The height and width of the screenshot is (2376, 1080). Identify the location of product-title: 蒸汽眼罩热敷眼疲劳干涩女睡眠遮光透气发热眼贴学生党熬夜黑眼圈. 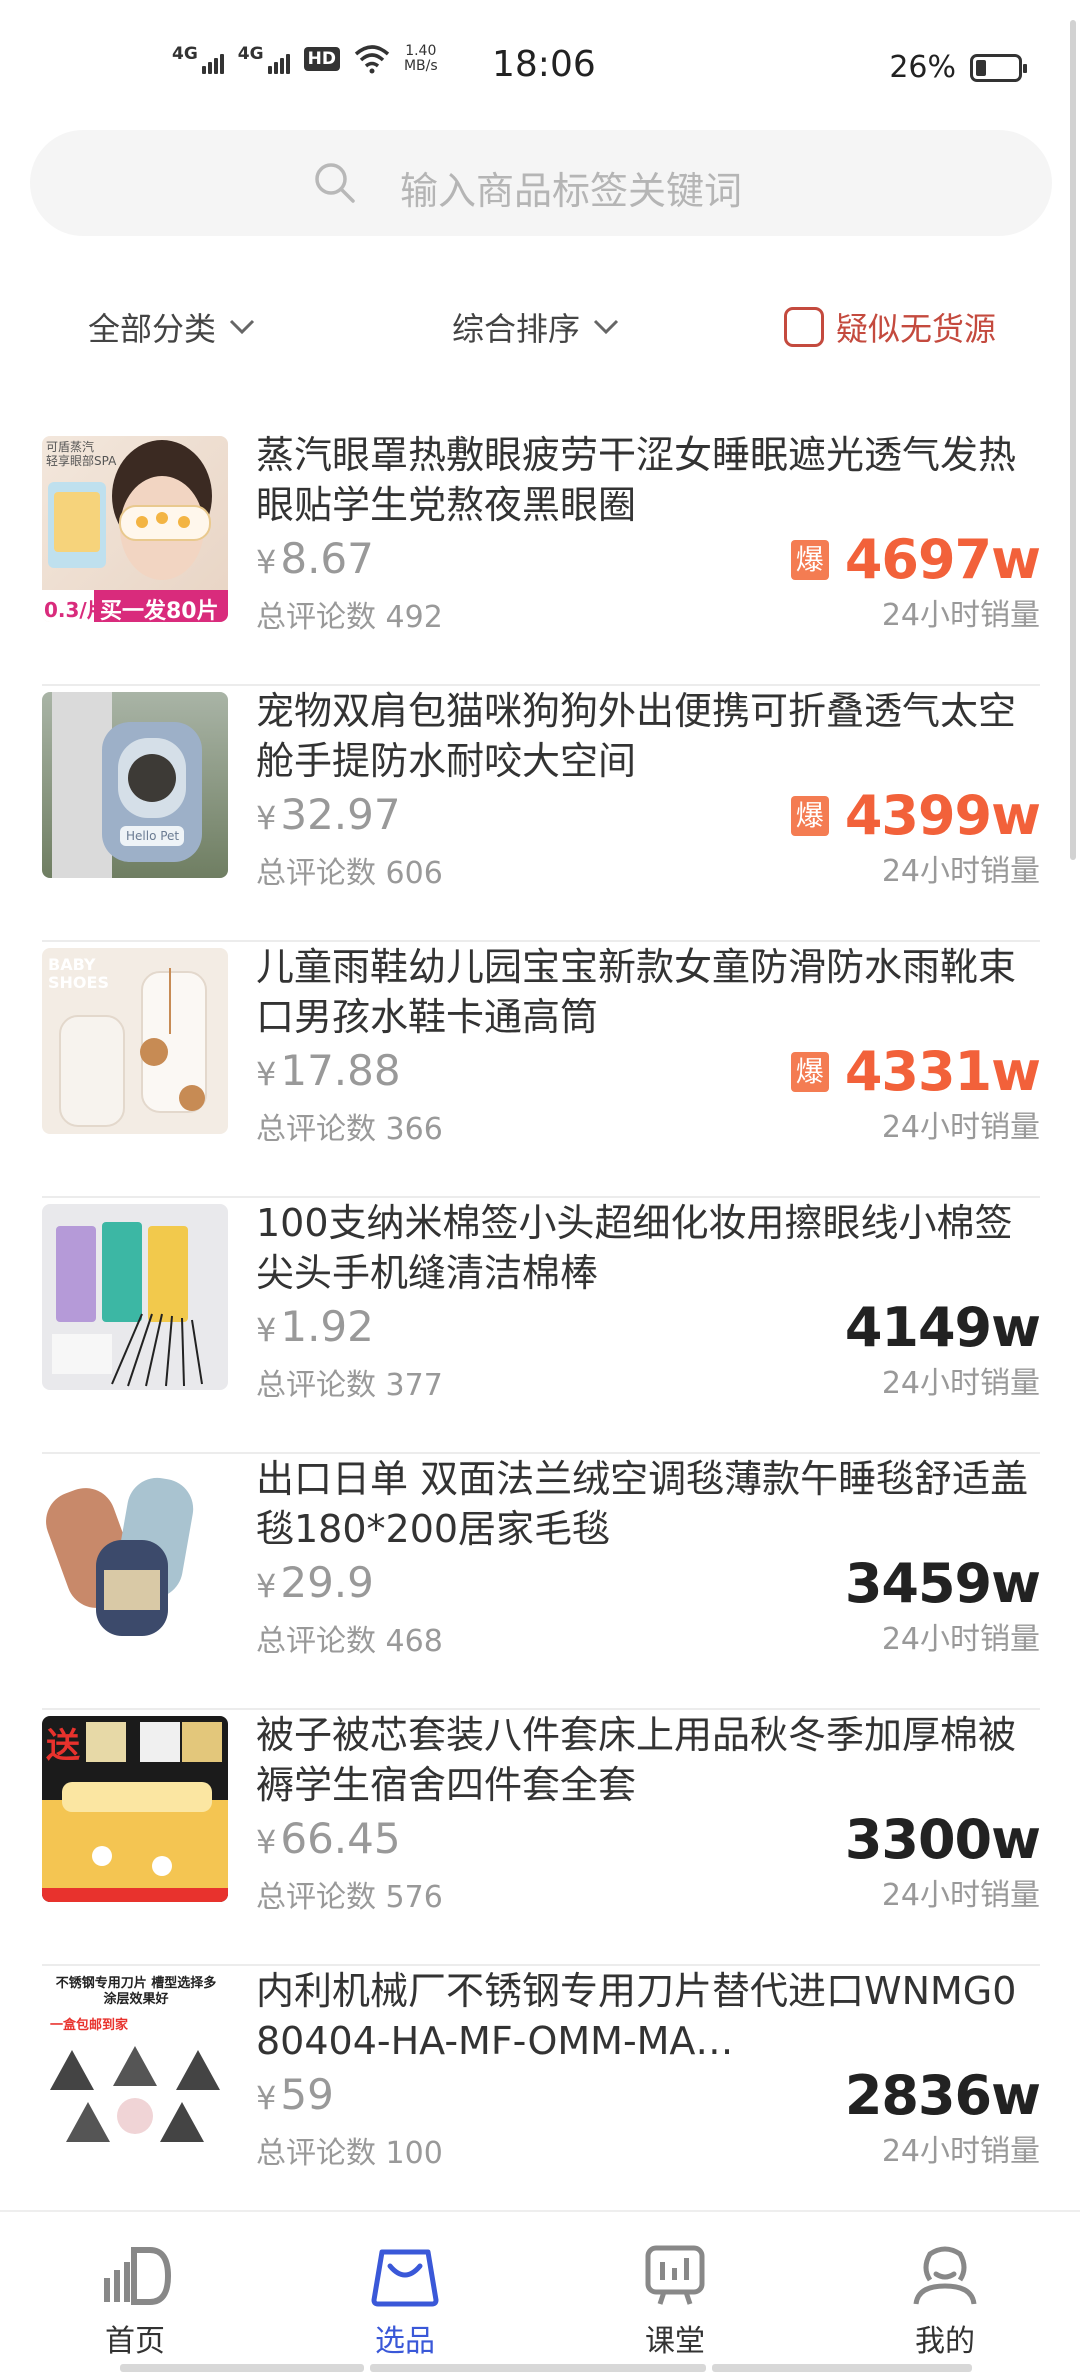
(646, 480).